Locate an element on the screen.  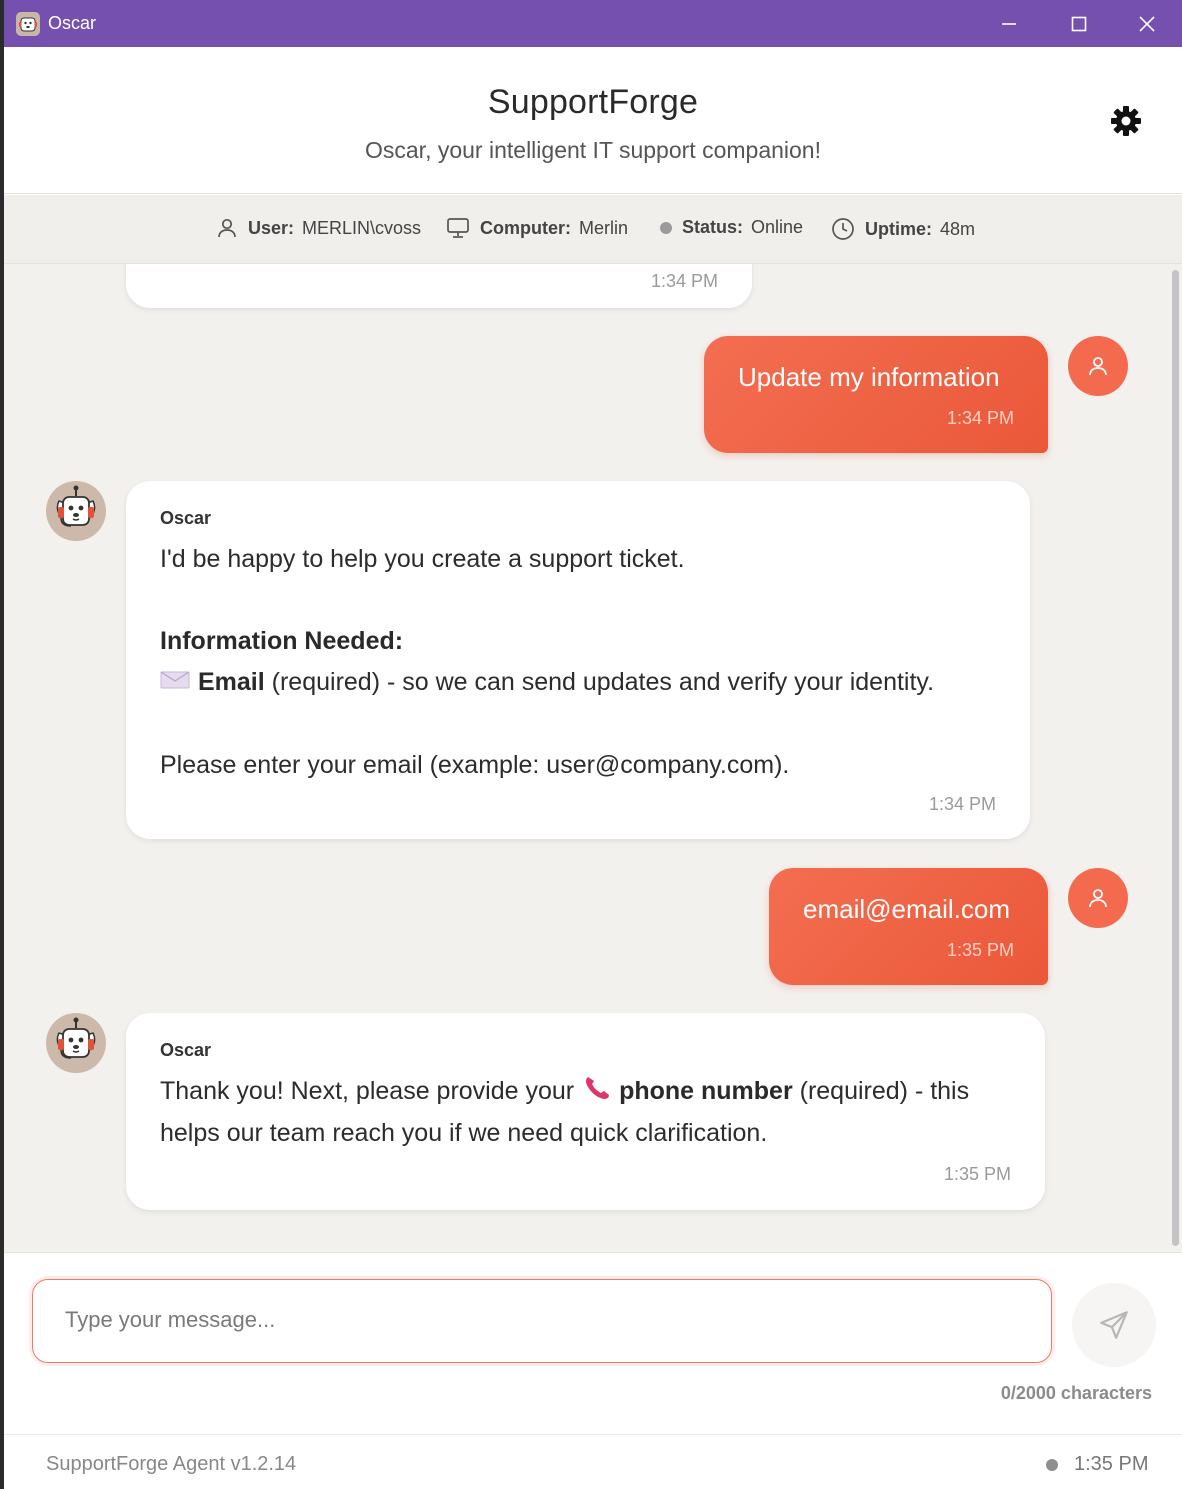
footer-time: 1:35 PM is located at coordinates (1111, 1464).